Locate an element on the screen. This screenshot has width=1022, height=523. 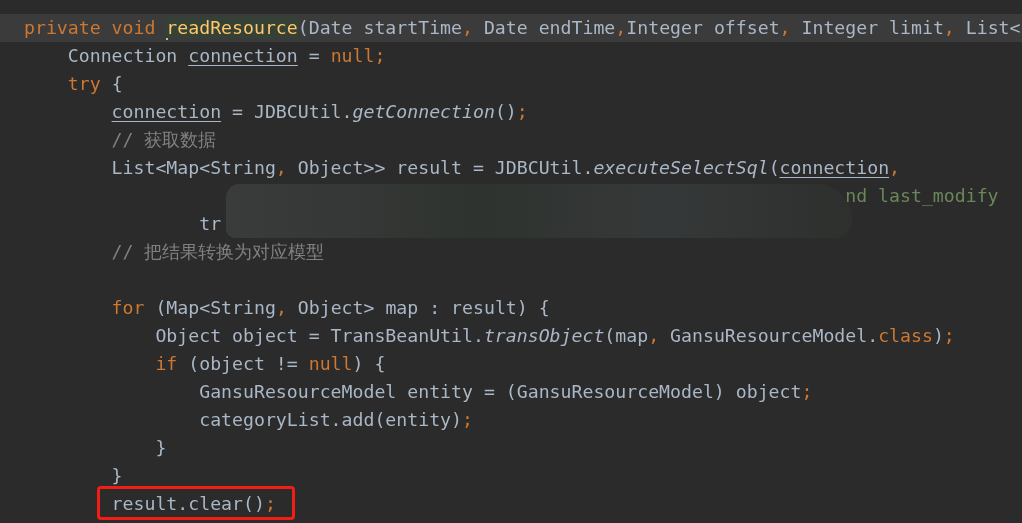
code-line: // 把结果转换为对应模型 is located at coordinates (217, 252).